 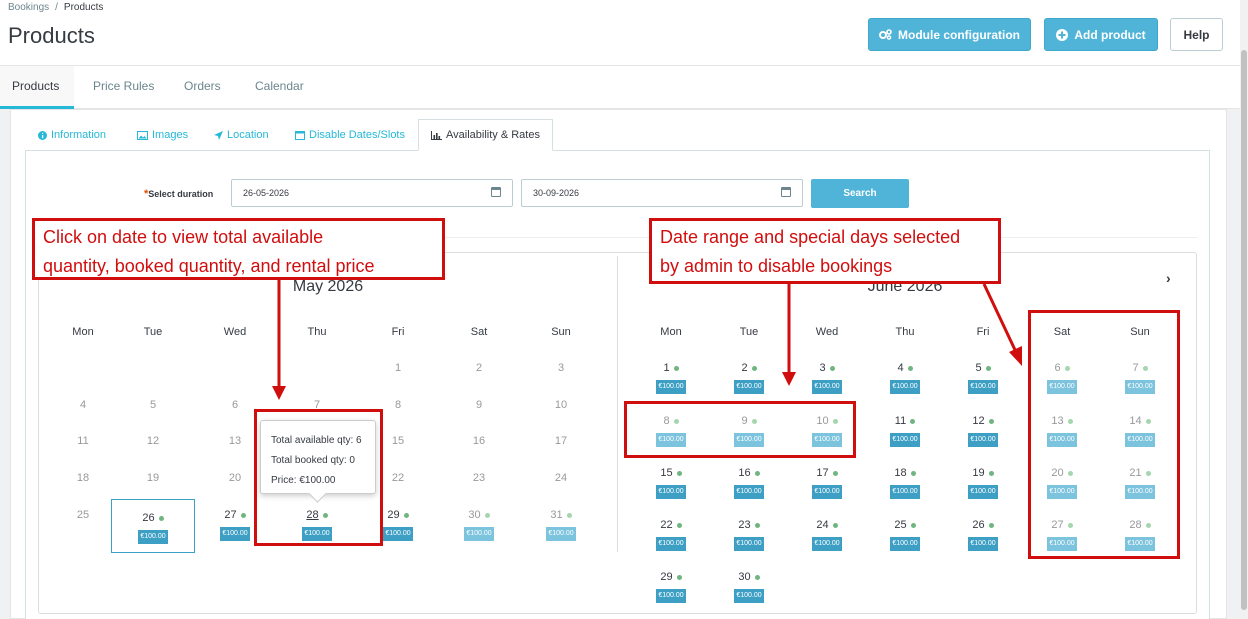 What do you see at coordinates (647, 340) in the screenshot?
I see `annotation-arrows` at bounding box center [647, 340].